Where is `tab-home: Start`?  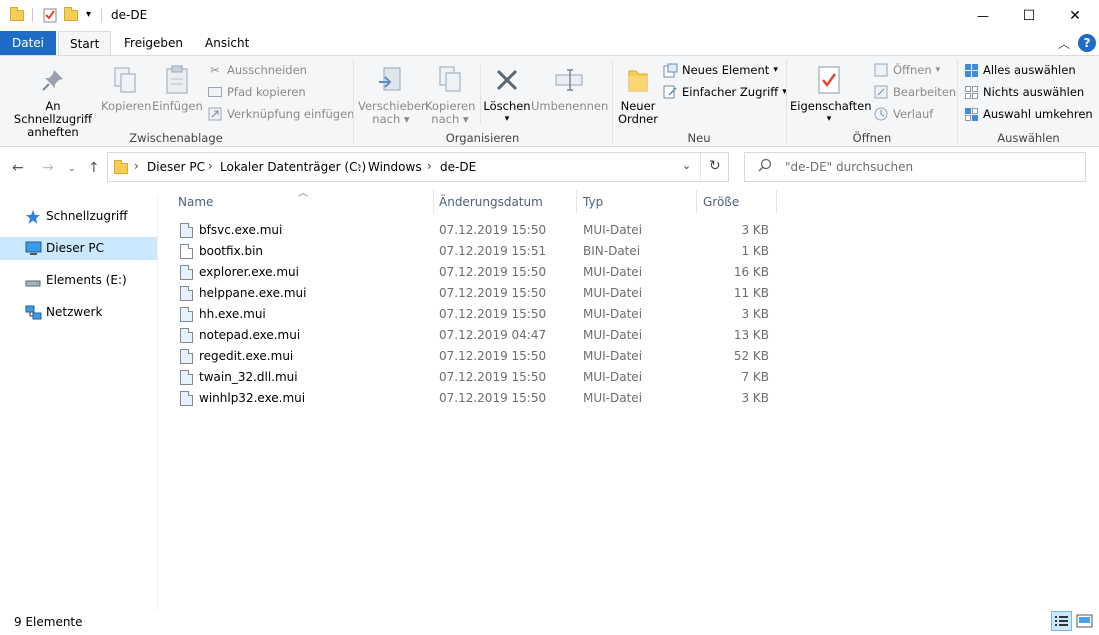
tab-home: Start is located at coordinates (85, 43).